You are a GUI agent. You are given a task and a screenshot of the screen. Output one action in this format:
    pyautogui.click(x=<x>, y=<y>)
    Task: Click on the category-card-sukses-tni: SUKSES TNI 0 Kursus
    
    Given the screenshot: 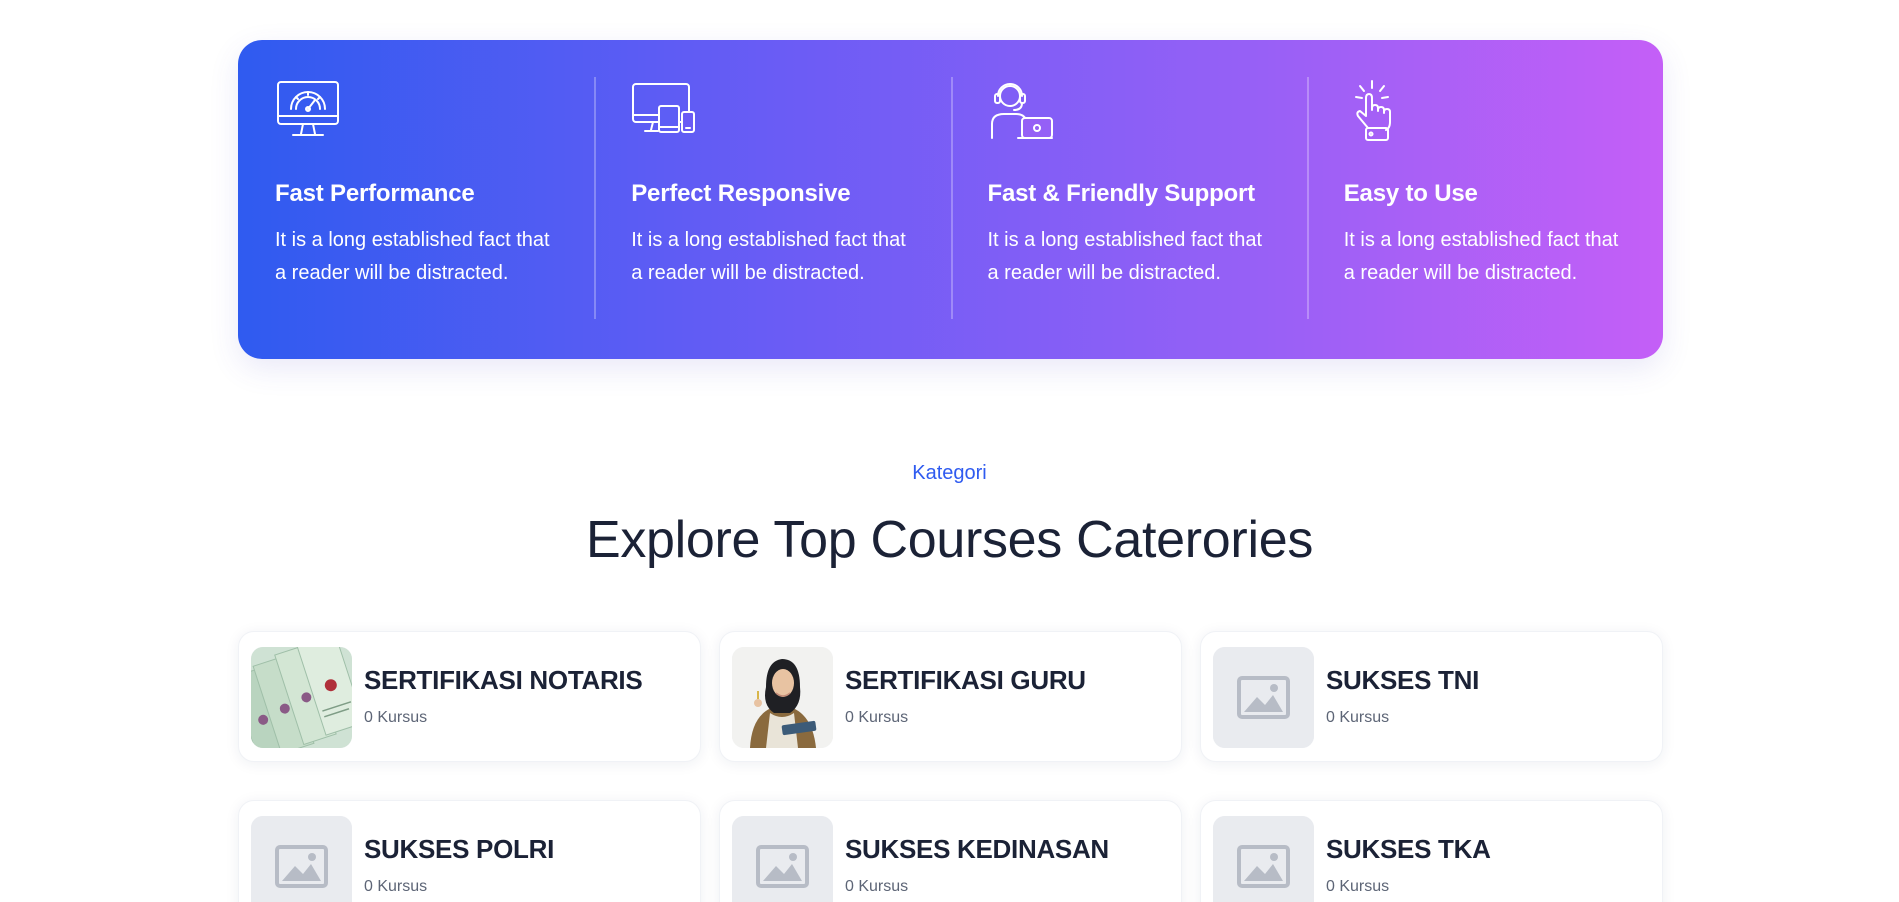 What is the action you would take?
    pyautogui.click(x=1431, y=696)
    